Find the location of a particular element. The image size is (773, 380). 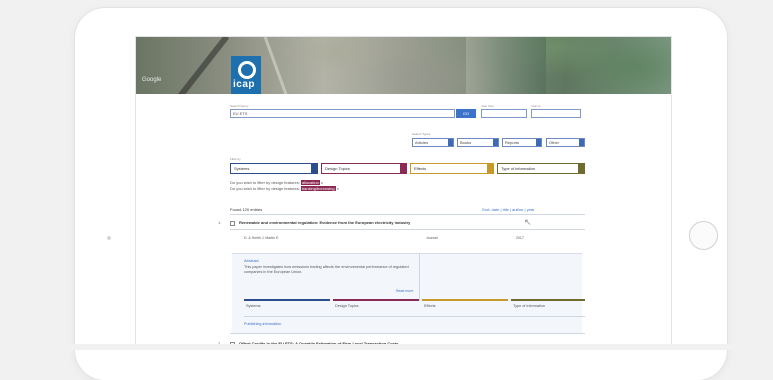

active-tag-banking: banking/borrowing is located at coordinates (318, 188).